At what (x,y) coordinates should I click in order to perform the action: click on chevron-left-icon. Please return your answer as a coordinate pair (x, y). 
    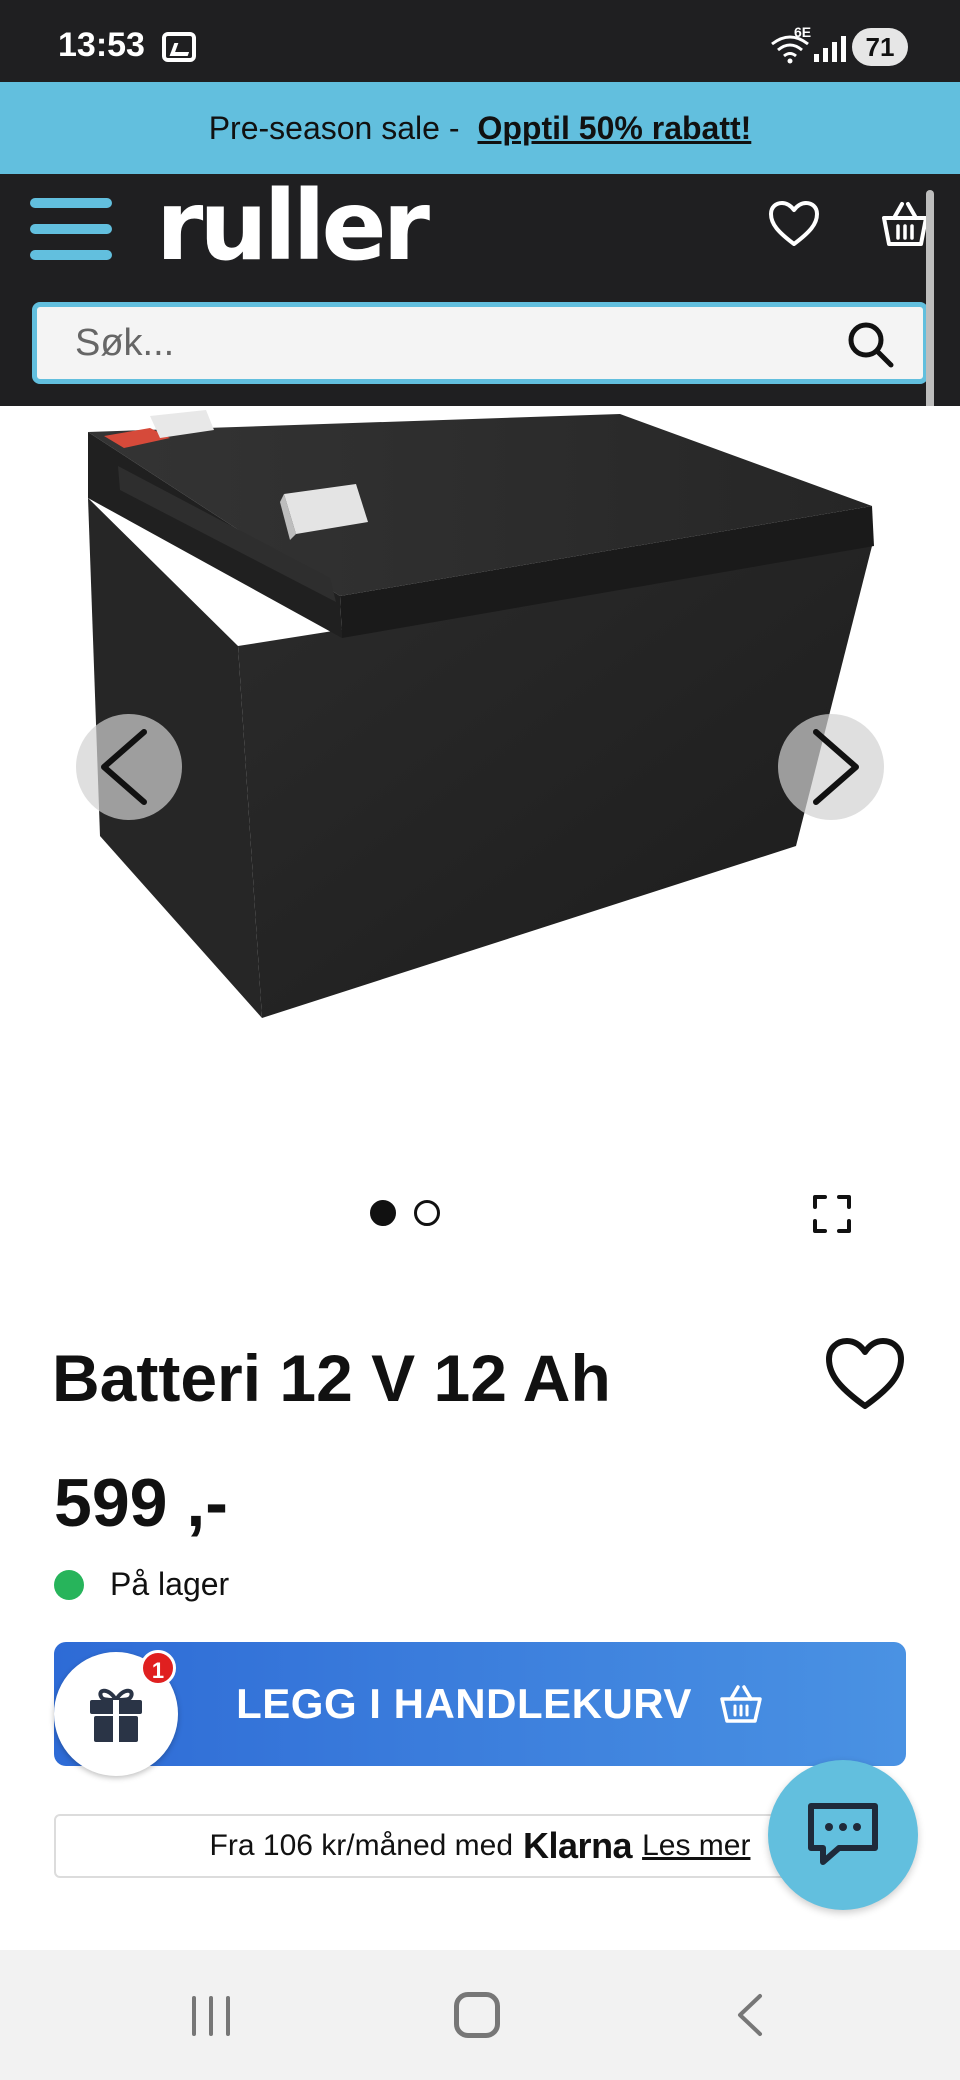
    Looking at the image, I should click on (124, 767).